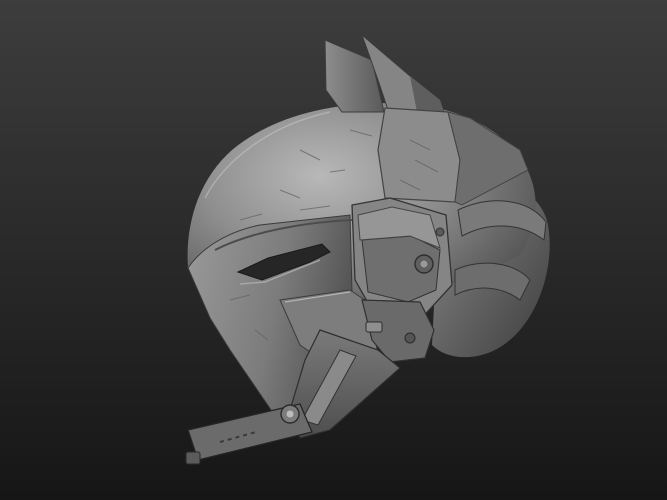 The width and height of the screenshot is (667, 500). Describe the element at coordinates (290, 414) in the screenshot. I see `chin-bolt-center` at that location.